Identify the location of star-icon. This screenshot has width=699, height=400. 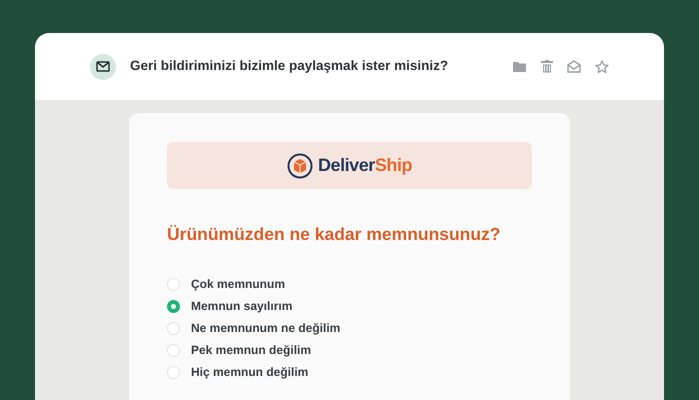
(602, 67).